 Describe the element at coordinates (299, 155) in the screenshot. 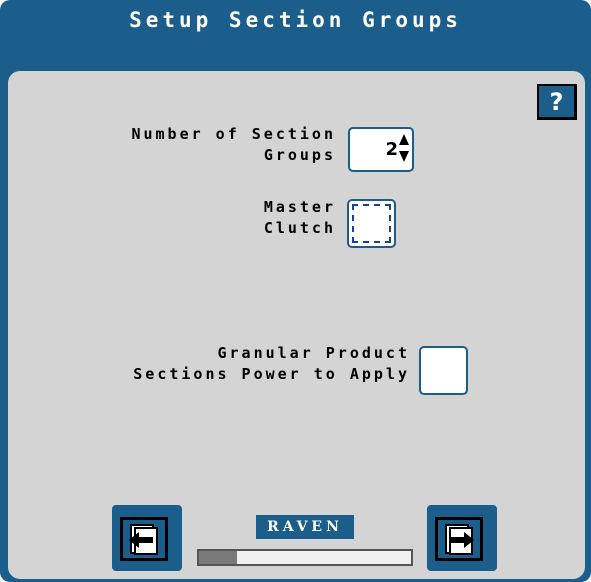

I see `section-groups-label-line2: Groups` at that location.